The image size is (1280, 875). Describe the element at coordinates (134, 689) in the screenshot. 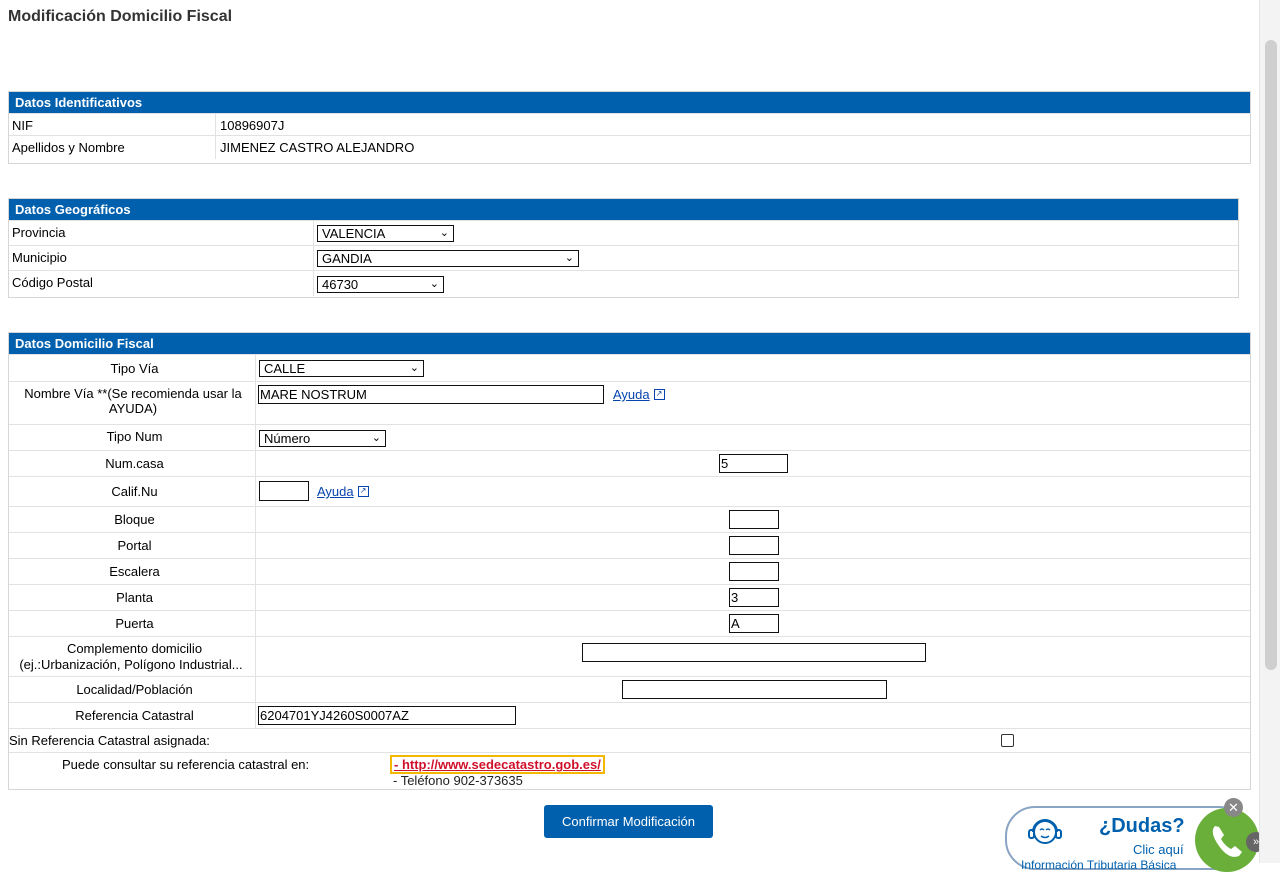

I see `localidad-label: Localidad/Población` at that location.